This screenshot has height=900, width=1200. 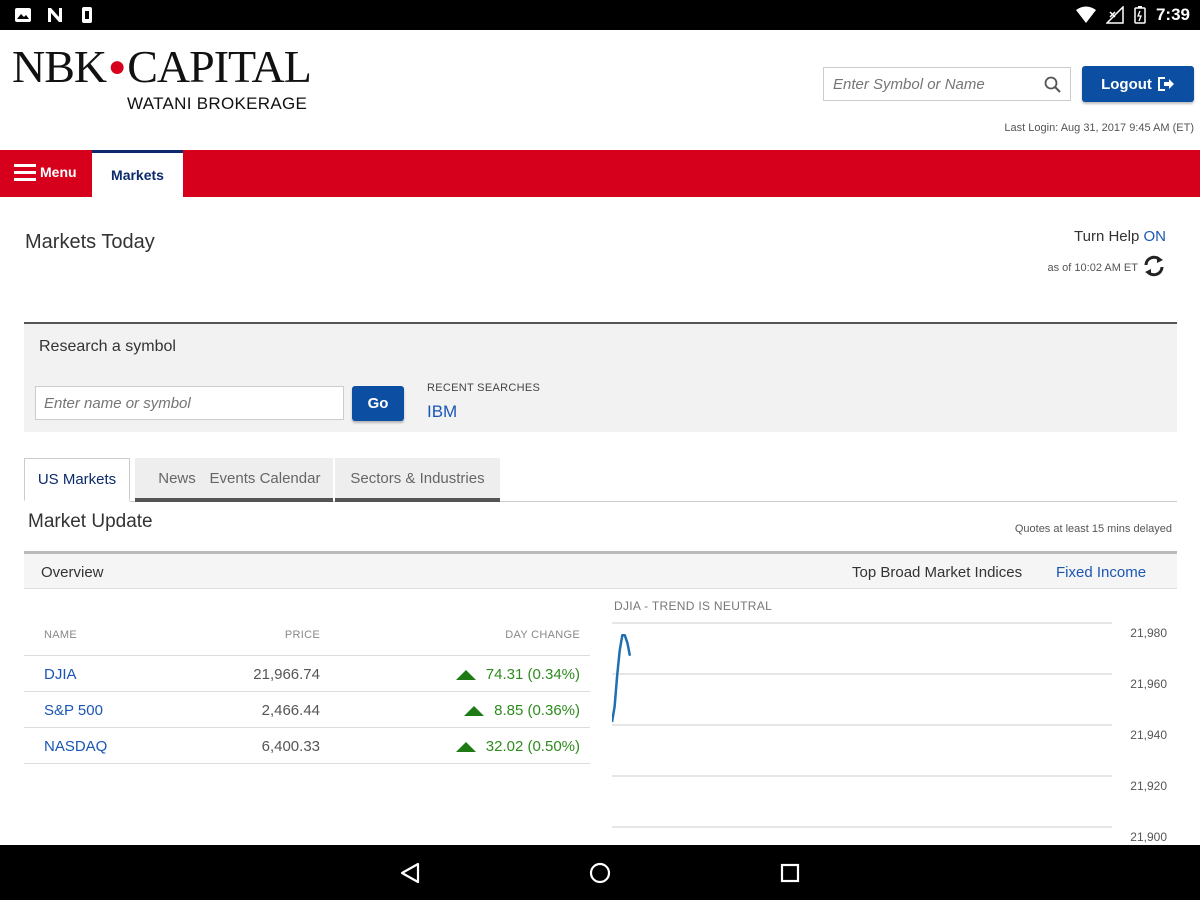 I want to click on symbol-search-input, so click(x=931, y=84).